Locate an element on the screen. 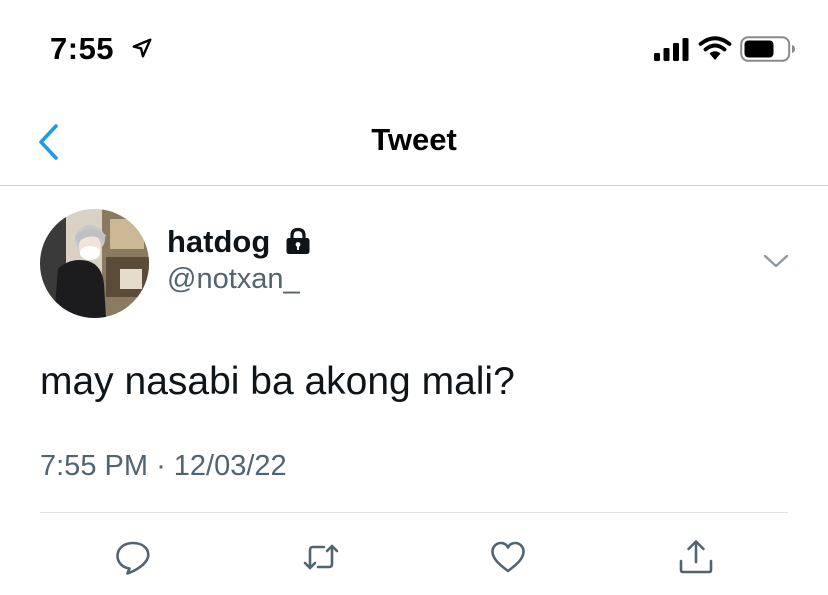 The image size is (828, 595). share-icon is located at coordinates (696, 557).